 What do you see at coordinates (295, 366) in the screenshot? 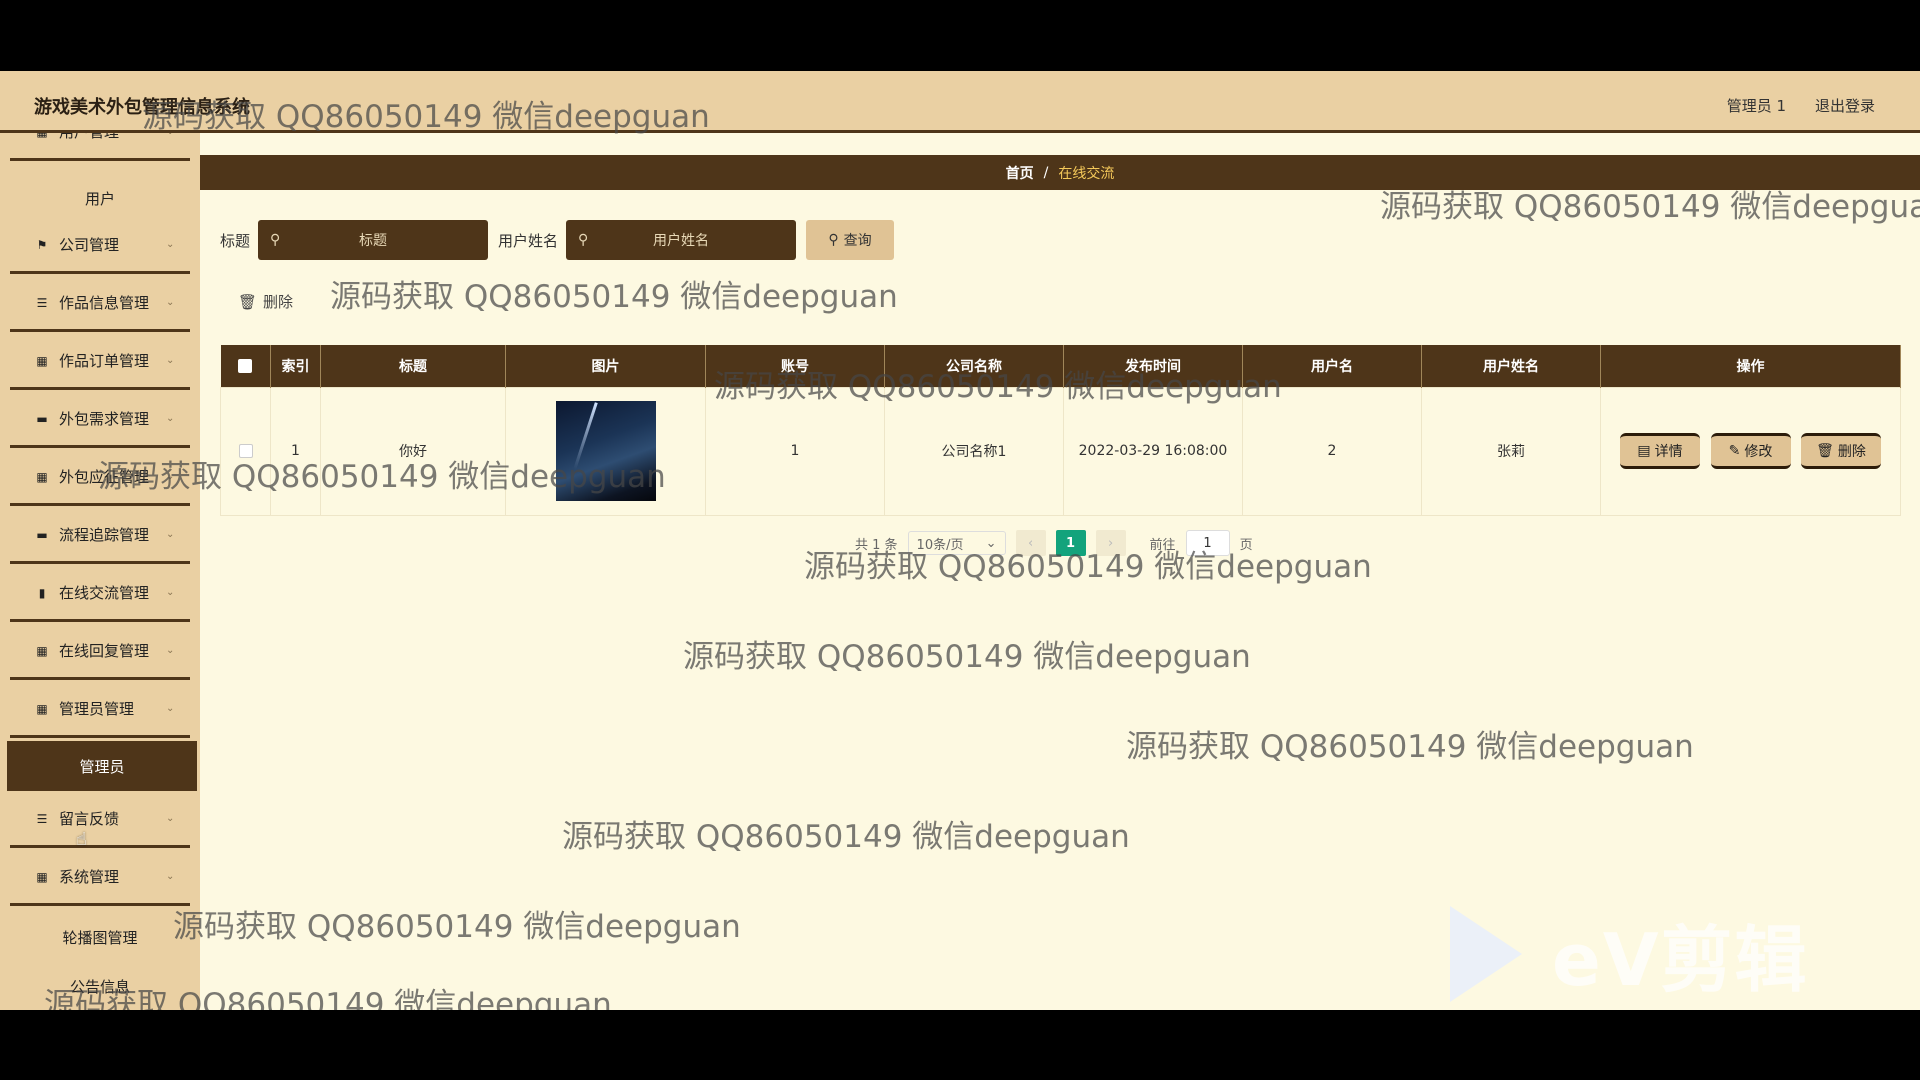
I see `column-header: 索引` at bounding box center [295, 366].